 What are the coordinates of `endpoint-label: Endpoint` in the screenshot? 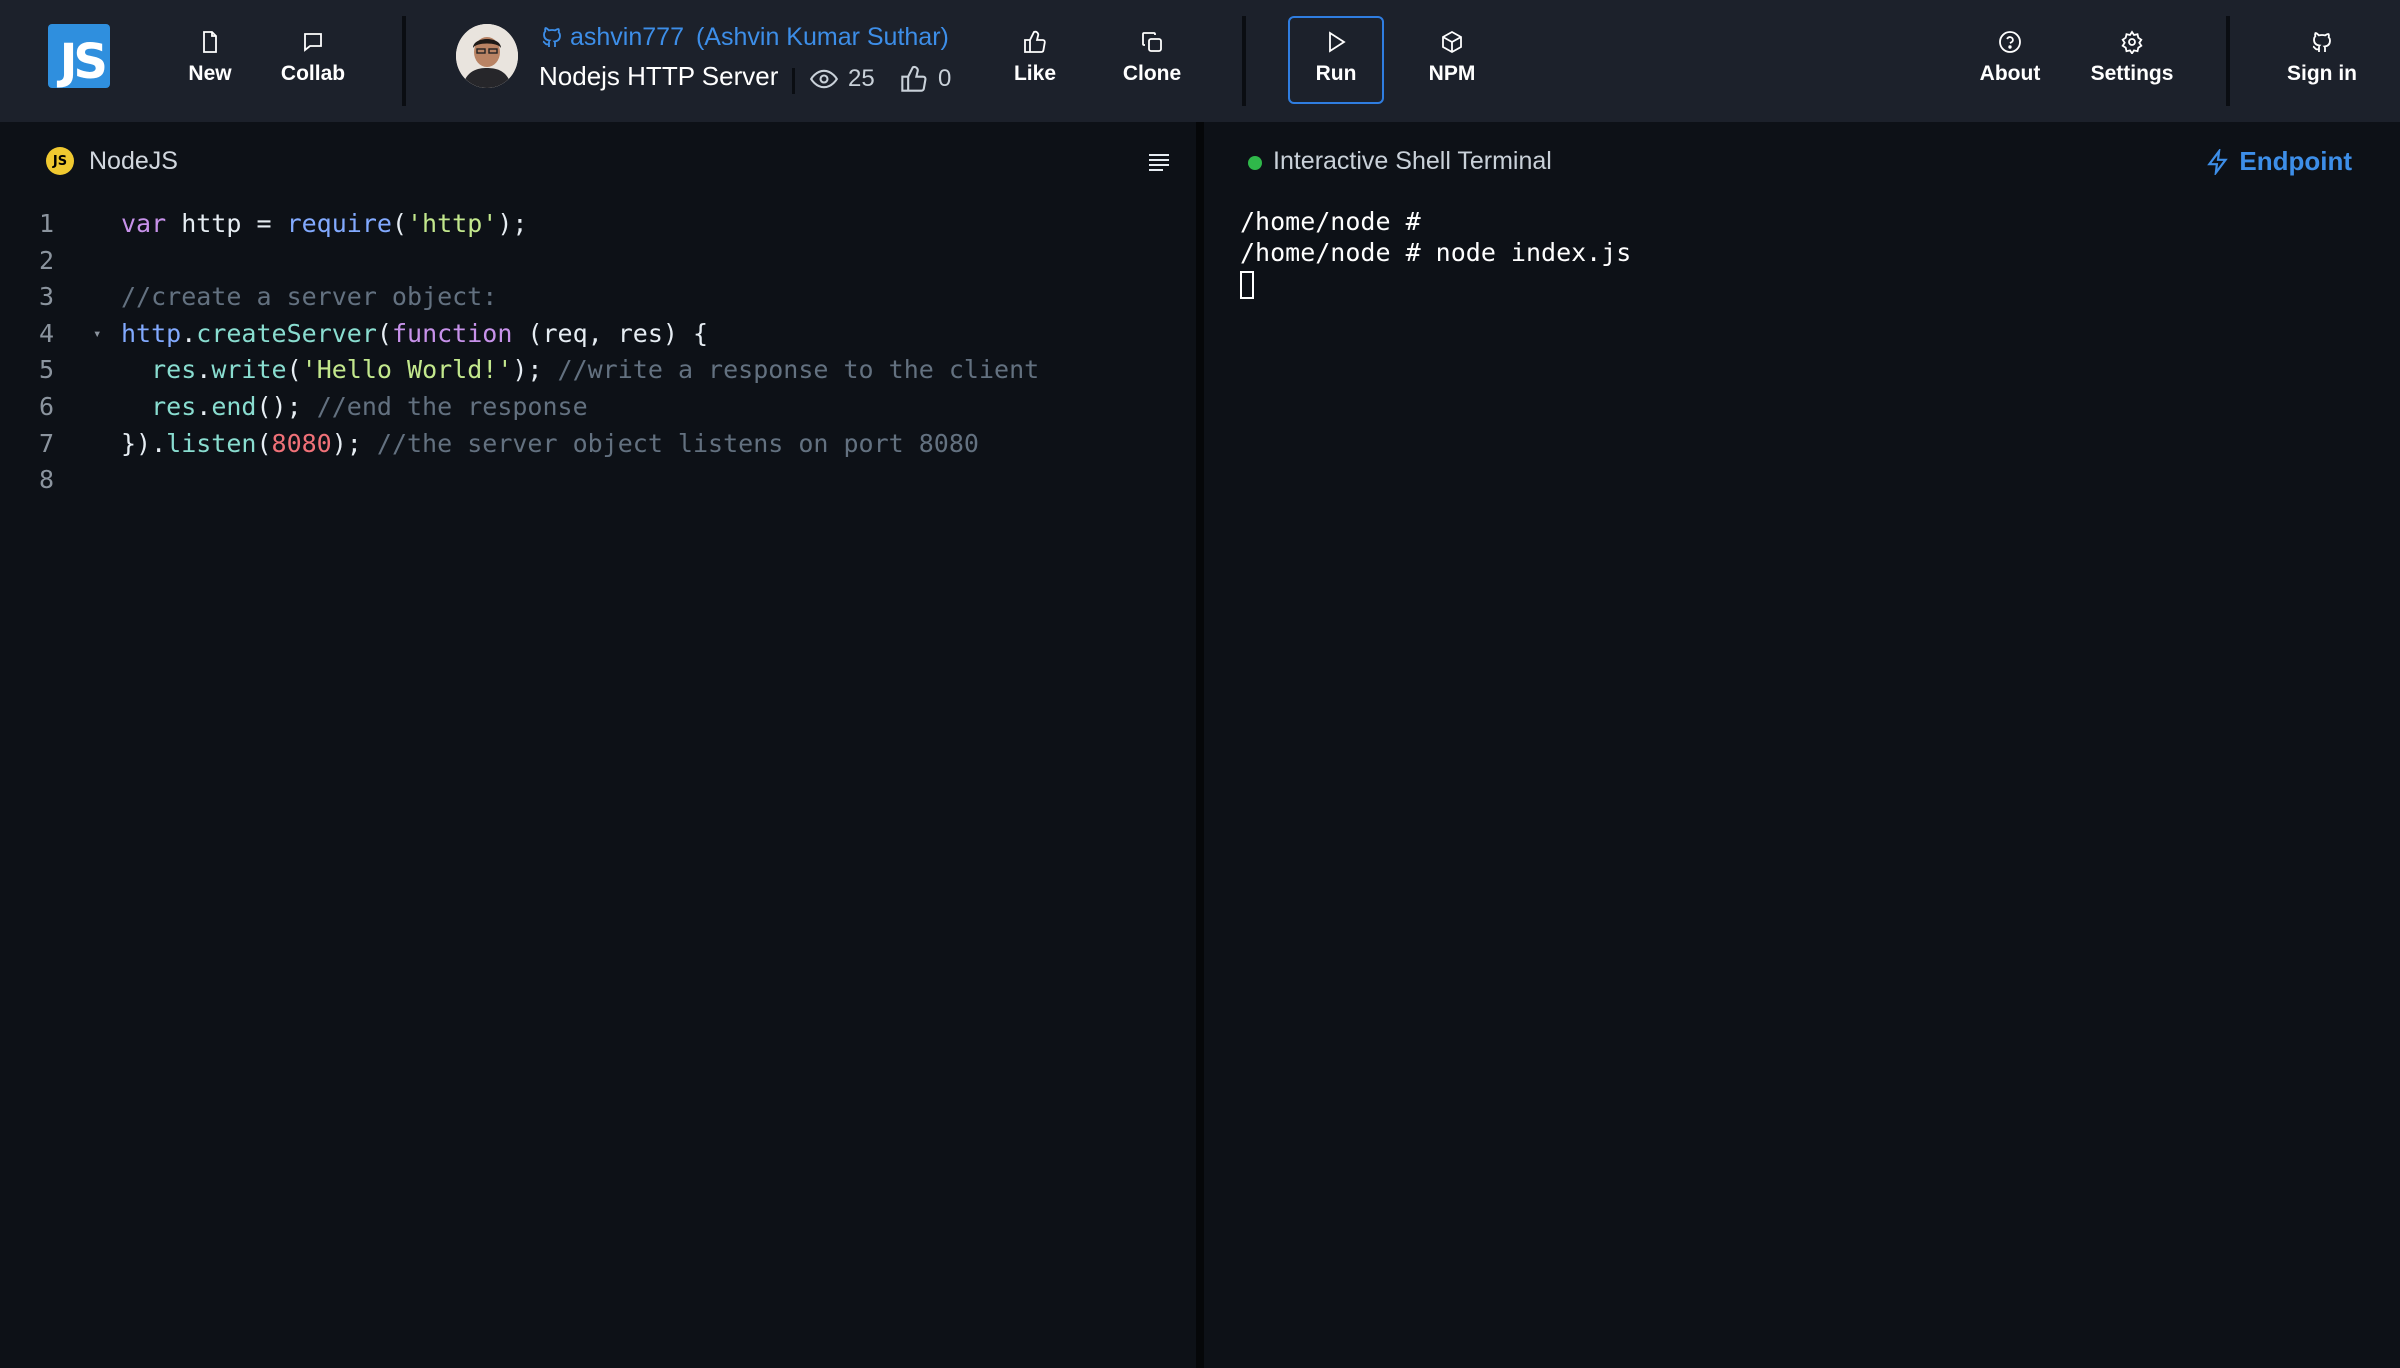 It's located at (2295, 161).